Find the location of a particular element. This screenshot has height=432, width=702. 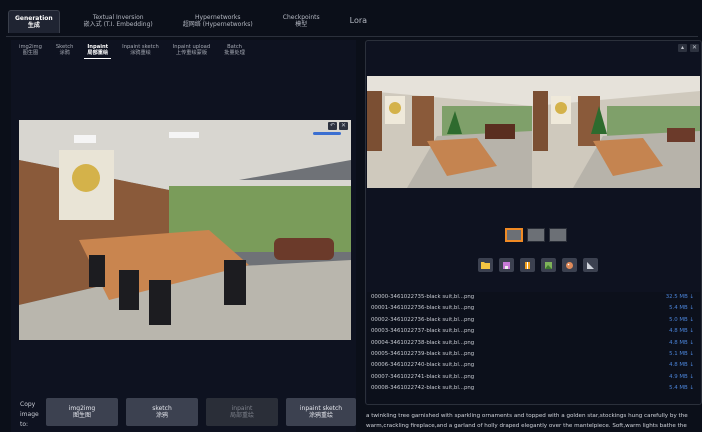

brush-size-slider is located at coordinates (327, 133).